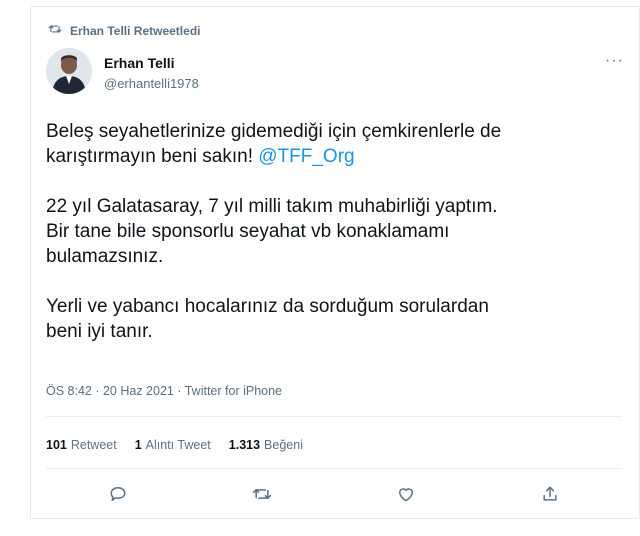 This screenshot has width=640, height=536. What do you see at coordinates (151, 83) in the screenshot?
I see `author-handle: @erhantelli1978` at bounding box center [151, 83].